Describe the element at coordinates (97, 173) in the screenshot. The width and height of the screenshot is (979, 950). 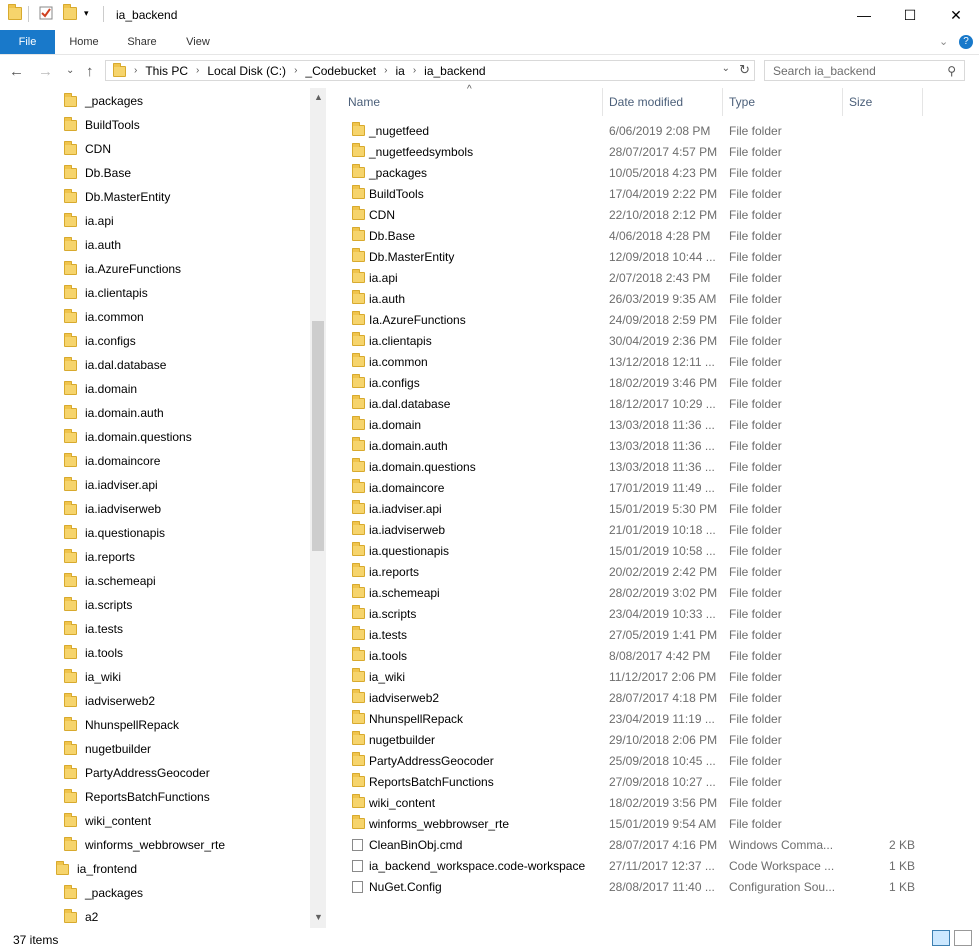
I see `sidebar-item: Db.Base` at that location.